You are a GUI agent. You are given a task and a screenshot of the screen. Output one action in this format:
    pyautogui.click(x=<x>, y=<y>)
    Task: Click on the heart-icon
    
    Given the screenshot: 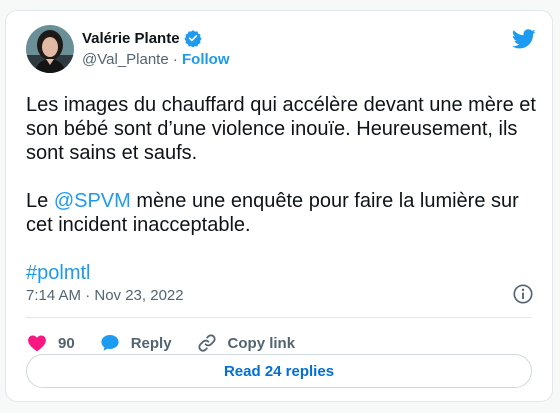 What is the action you would take?
    pyautogui.click(x=37, y=343)
    